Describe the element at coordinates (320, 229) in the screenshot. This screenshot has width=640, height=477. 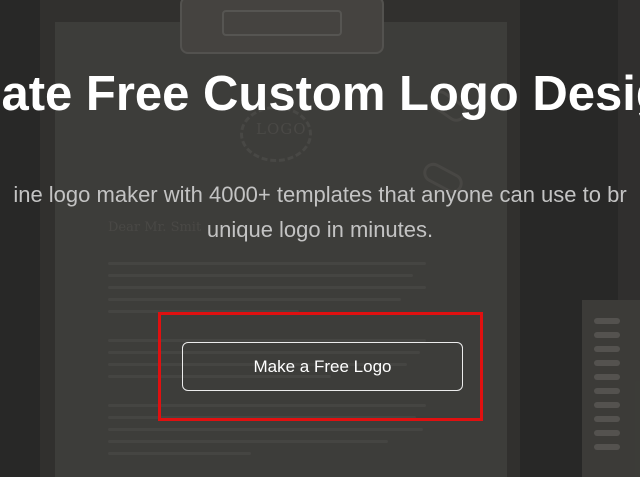
I see `hero-subtitle-line-2: unique logo in minutes.` at that location.